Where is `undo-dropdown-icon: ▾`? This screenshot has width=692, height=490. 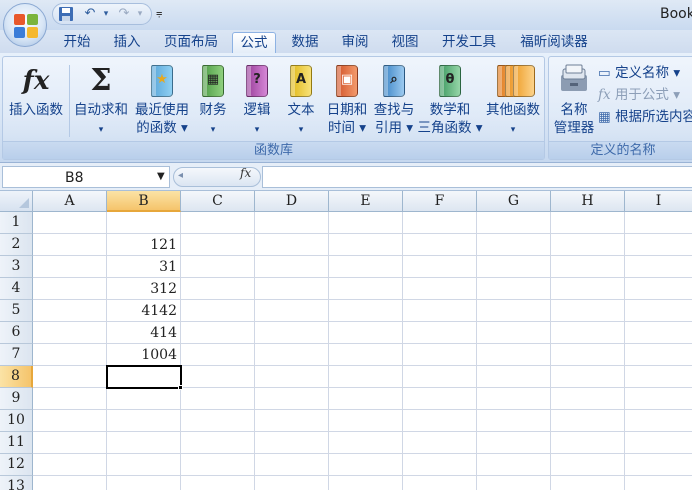
undo-dropdown-icon: ▾ is located at coordinates (106, 14).